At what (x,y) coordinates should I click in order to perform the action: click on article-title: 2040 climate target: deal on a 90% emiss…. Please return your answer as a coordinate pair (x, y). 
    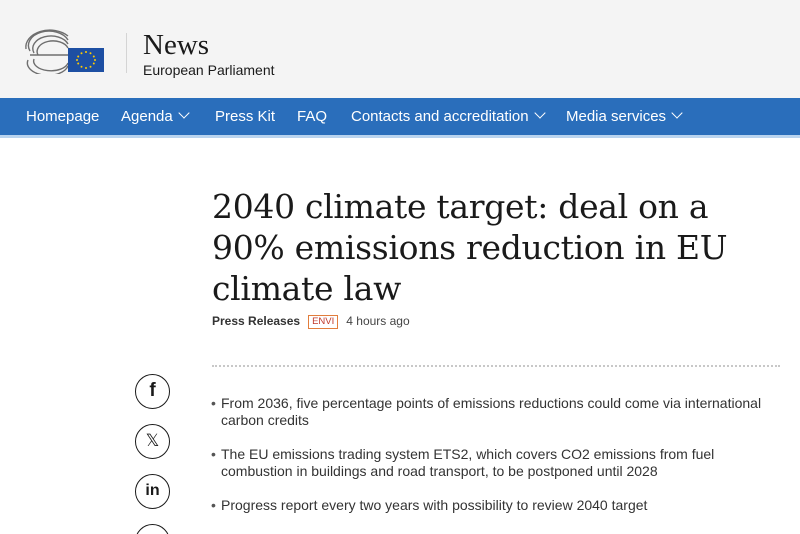
    Looking at the image, I should click on (470, 247).